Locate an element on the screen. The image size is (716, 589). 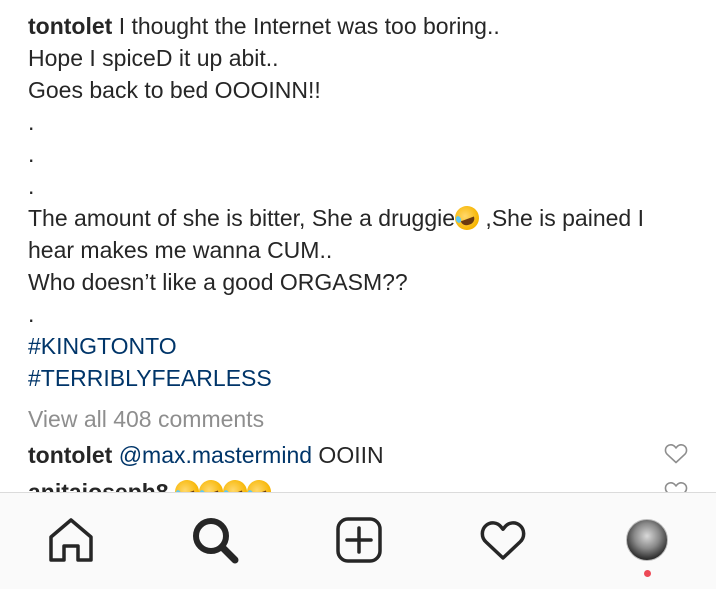
comment-row: anitajoseph8 is located at coordinates (149, 484).